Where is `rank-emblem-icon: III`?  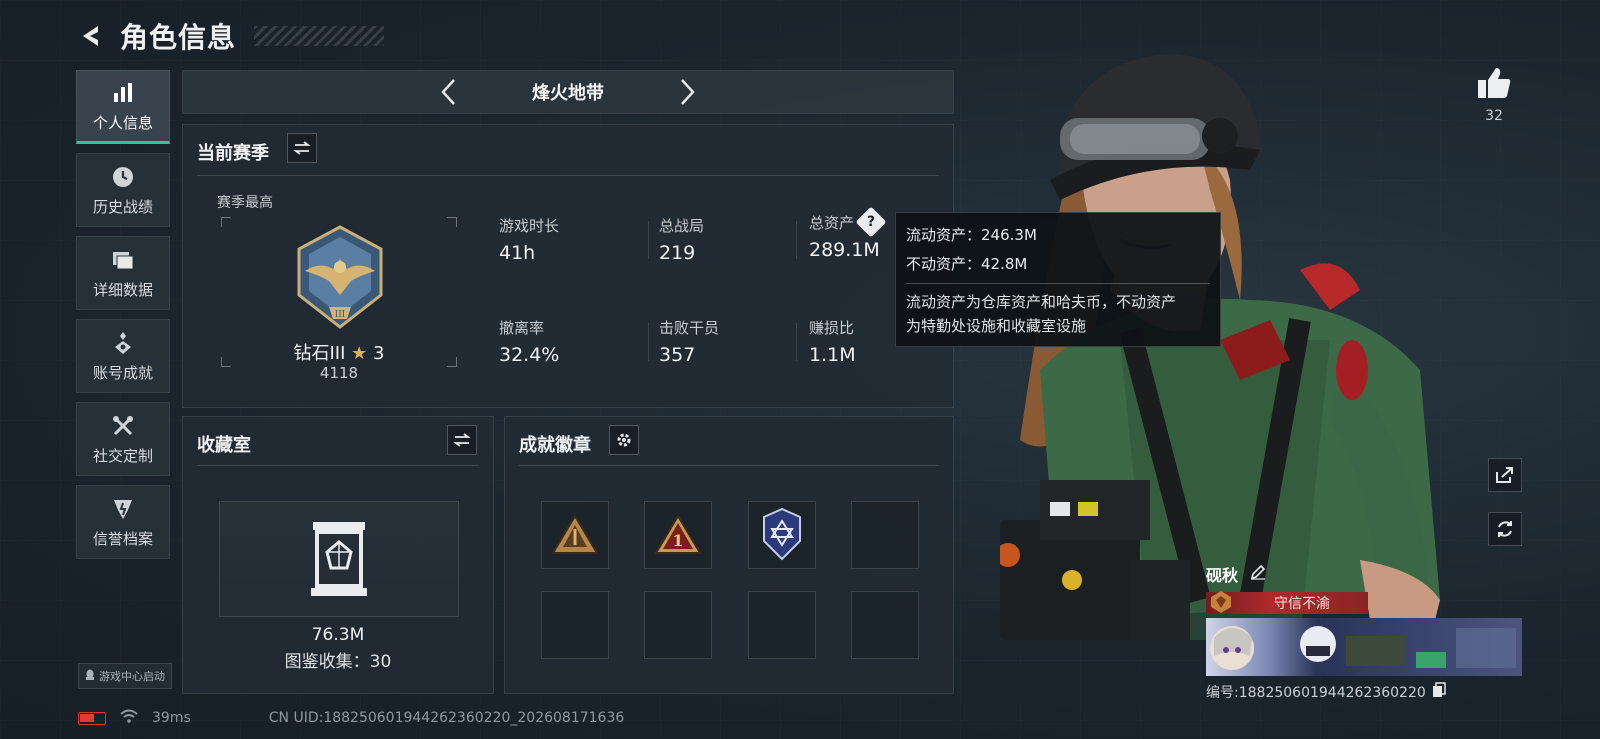 rank-emblem-icon: III is located at coordinates (340, 278).